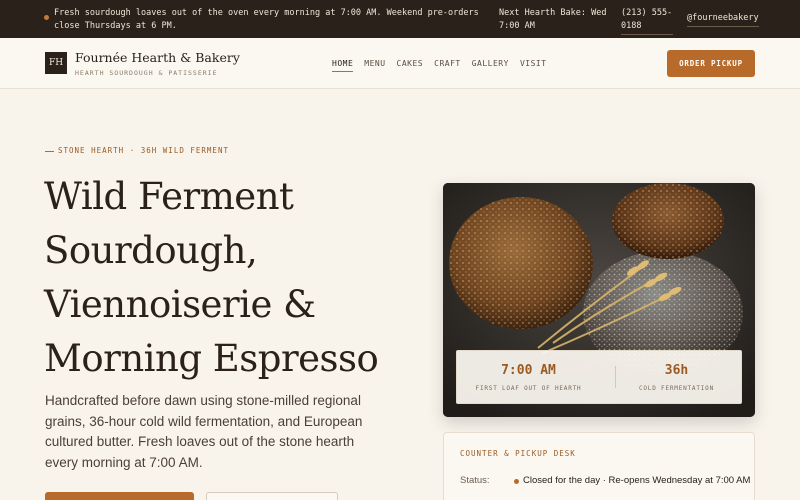 This screenshot has height=500, width=800. What do you see at coordinates (490, 65) in the screenshot?
I see `nav-gallery: GALLERY` at bounding box center [490, 65].